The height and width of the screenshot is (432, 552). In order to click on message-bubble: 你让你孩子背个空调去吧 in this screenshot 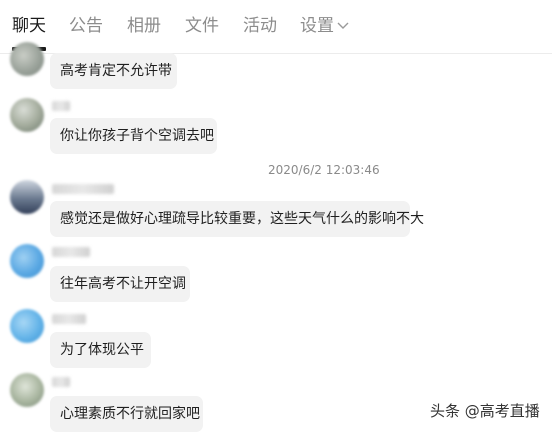, I will do `click(133, 136)`.